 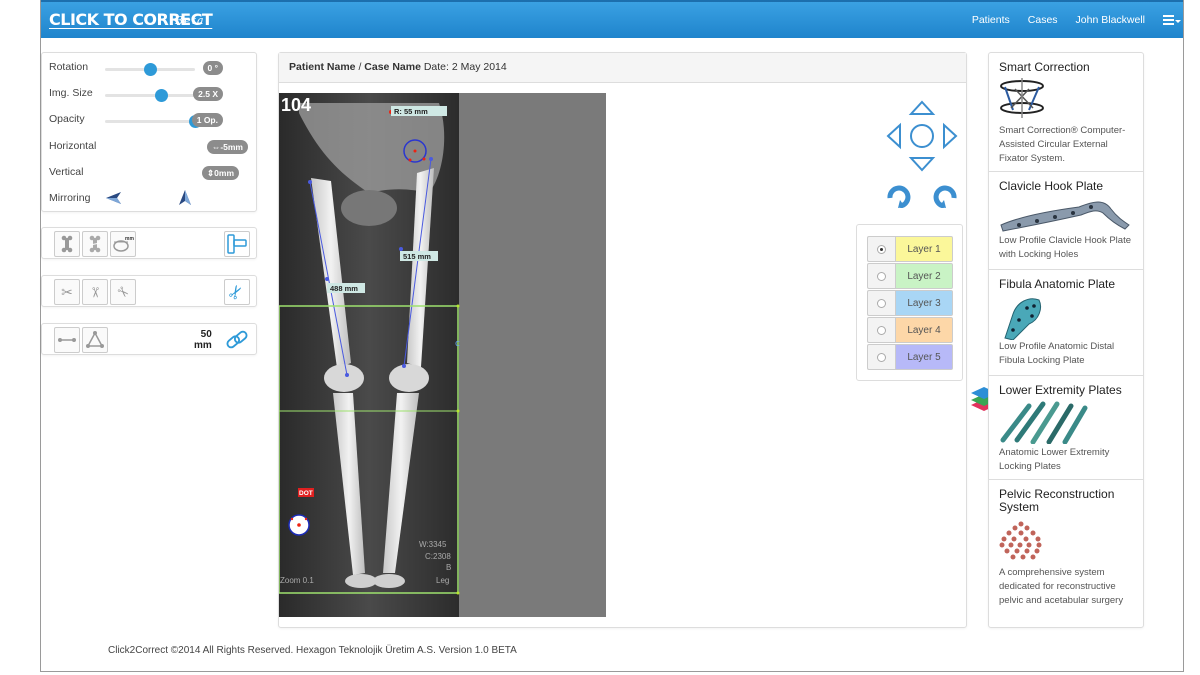 What do you see at coordinates (67, 292) in the screenshot?
I see `cut-tool-1-button: ✂` at bounding box center [67, 292].